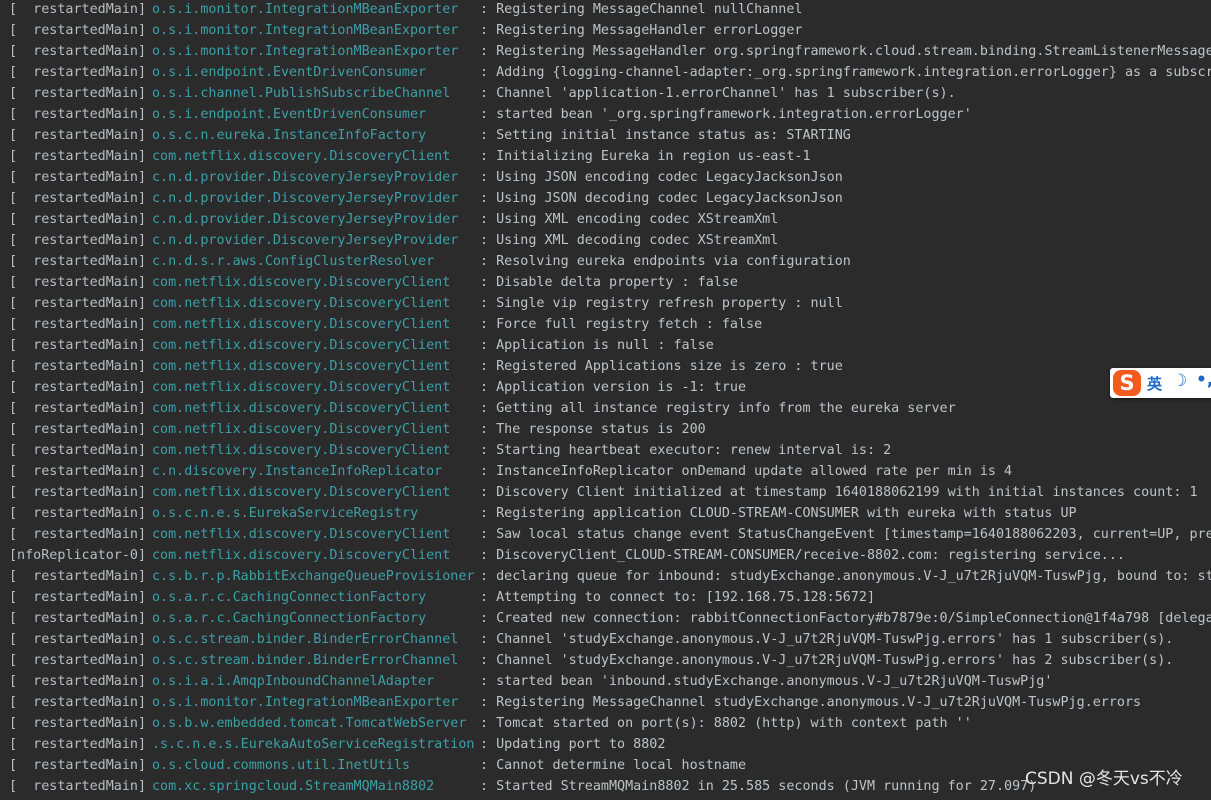 This screenshot has width=1211, height=800. What do you see at coordinates (641, 9) in the screenshot?
I see `log-message: : Registering MessageChannel nullChannel` at bounding box center [641, 9].